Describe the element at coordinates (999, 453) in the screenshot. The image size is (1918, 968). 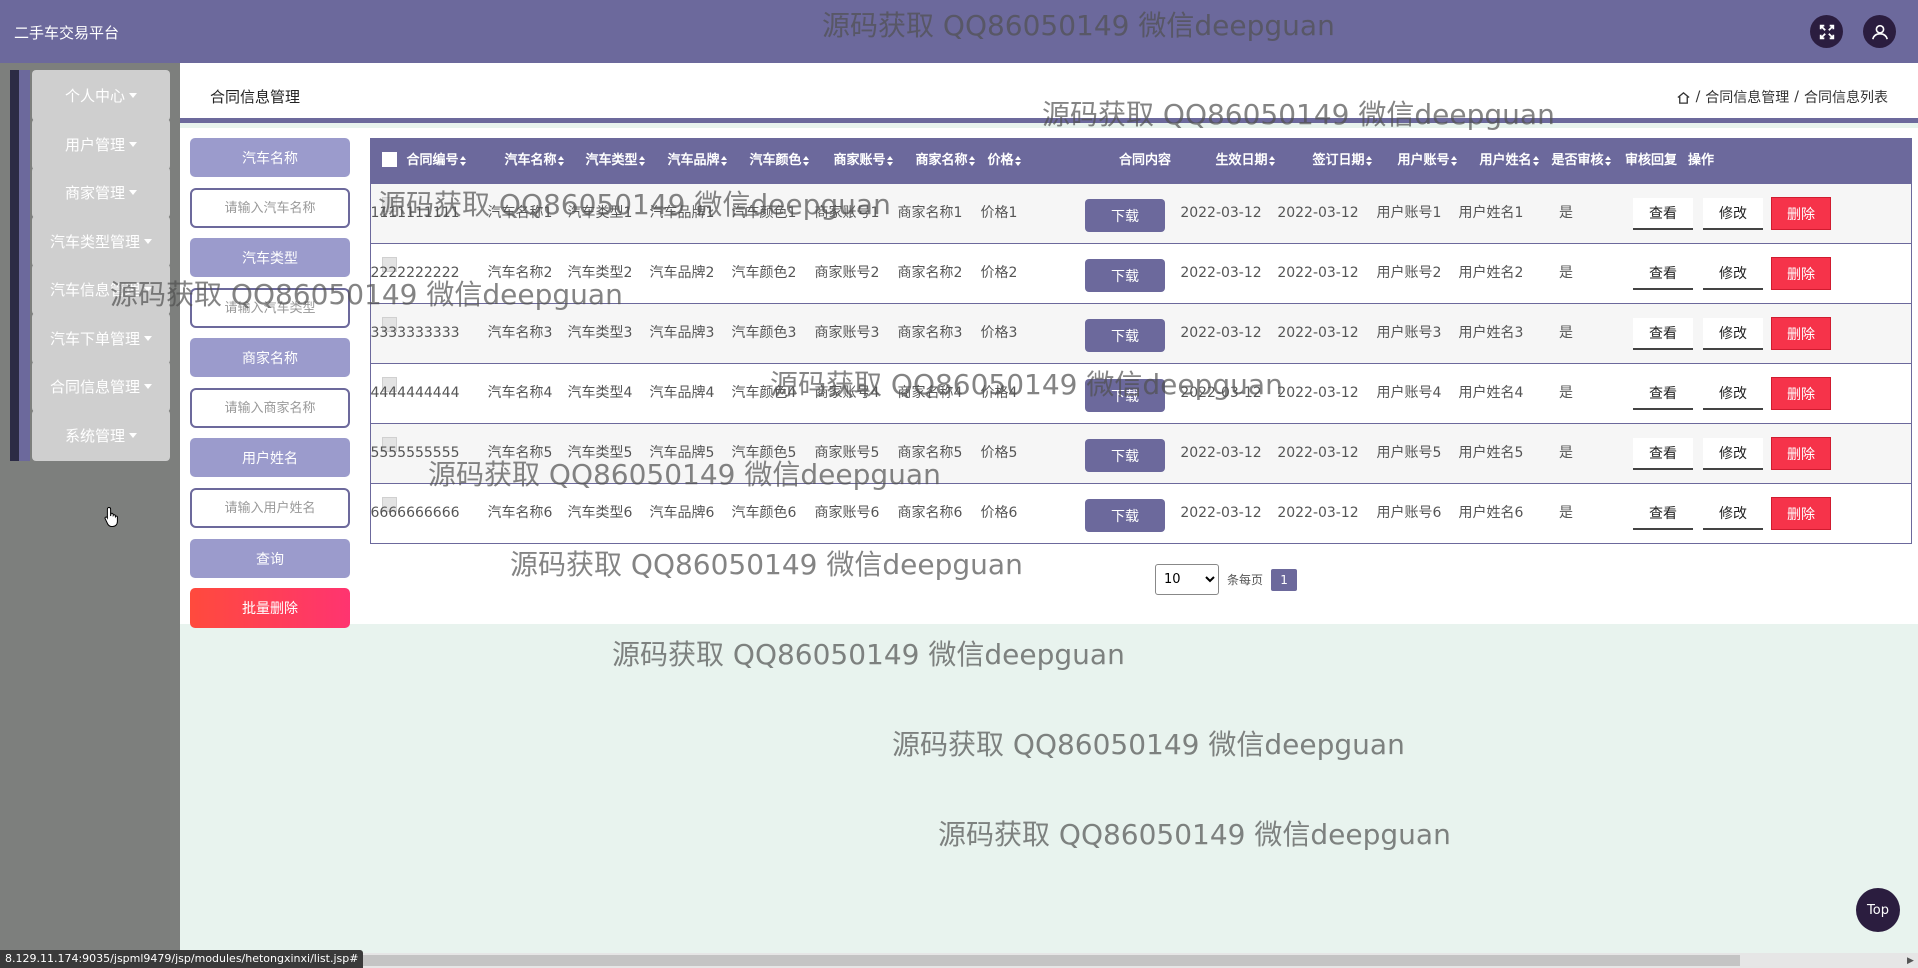
I see `cell-price: 价格5` at that location.